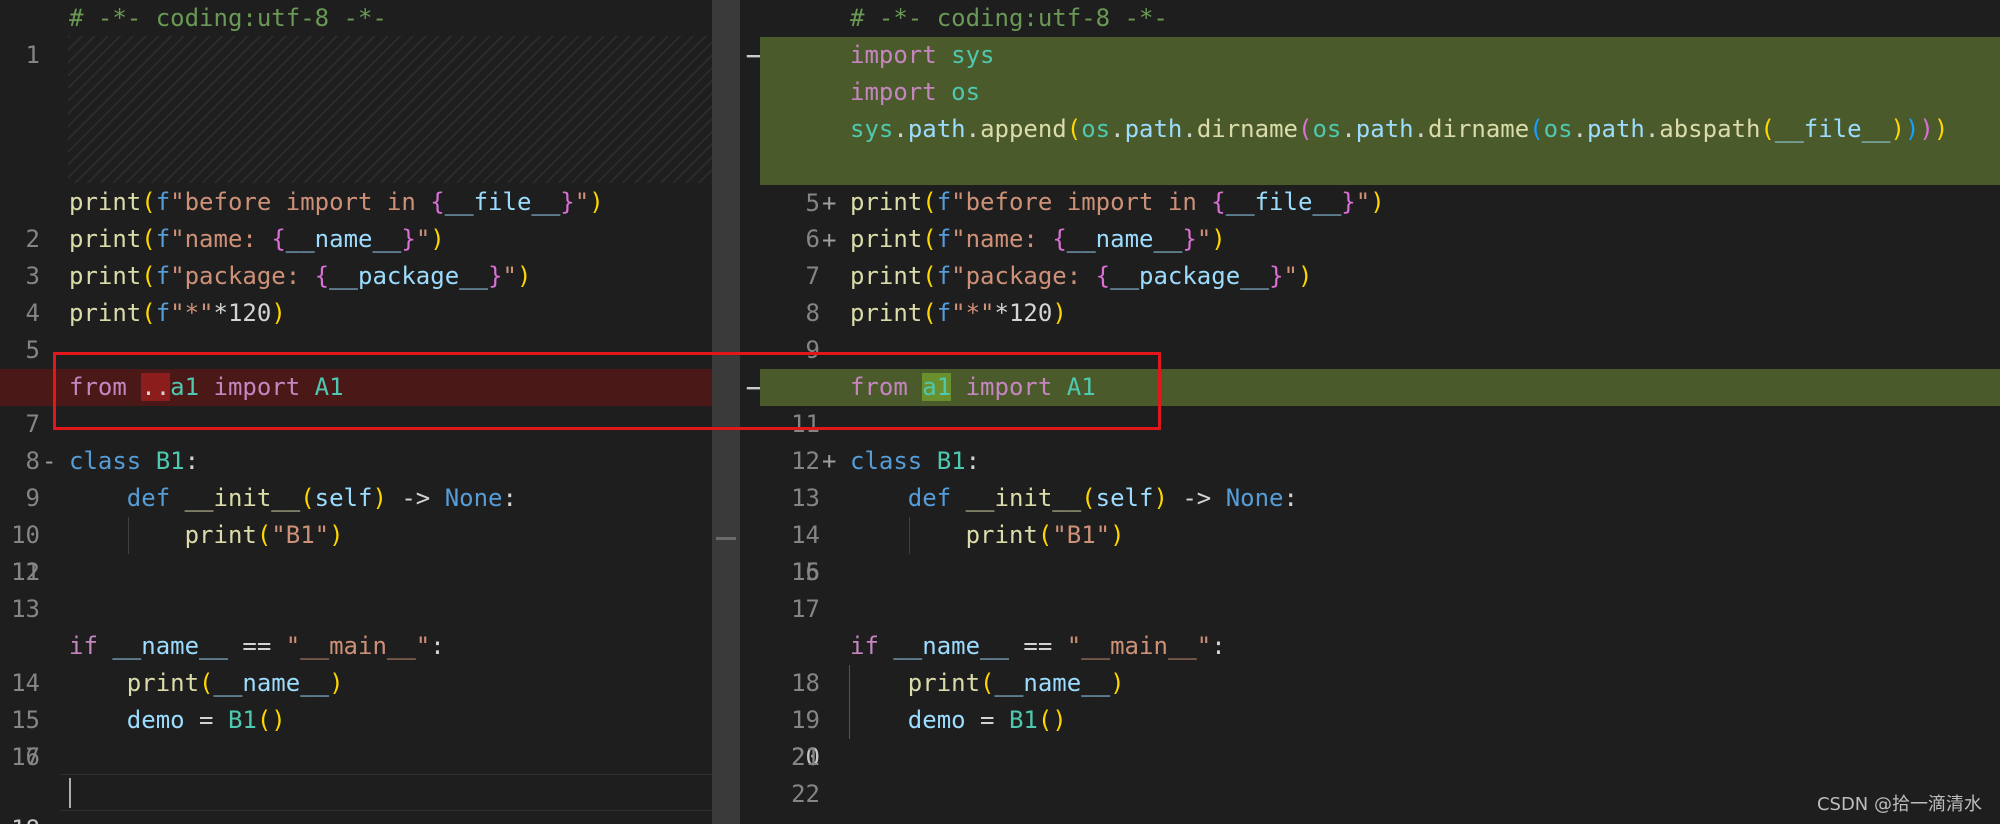  I want to click on code-line: 15 print(__name__), so click(369, 699).